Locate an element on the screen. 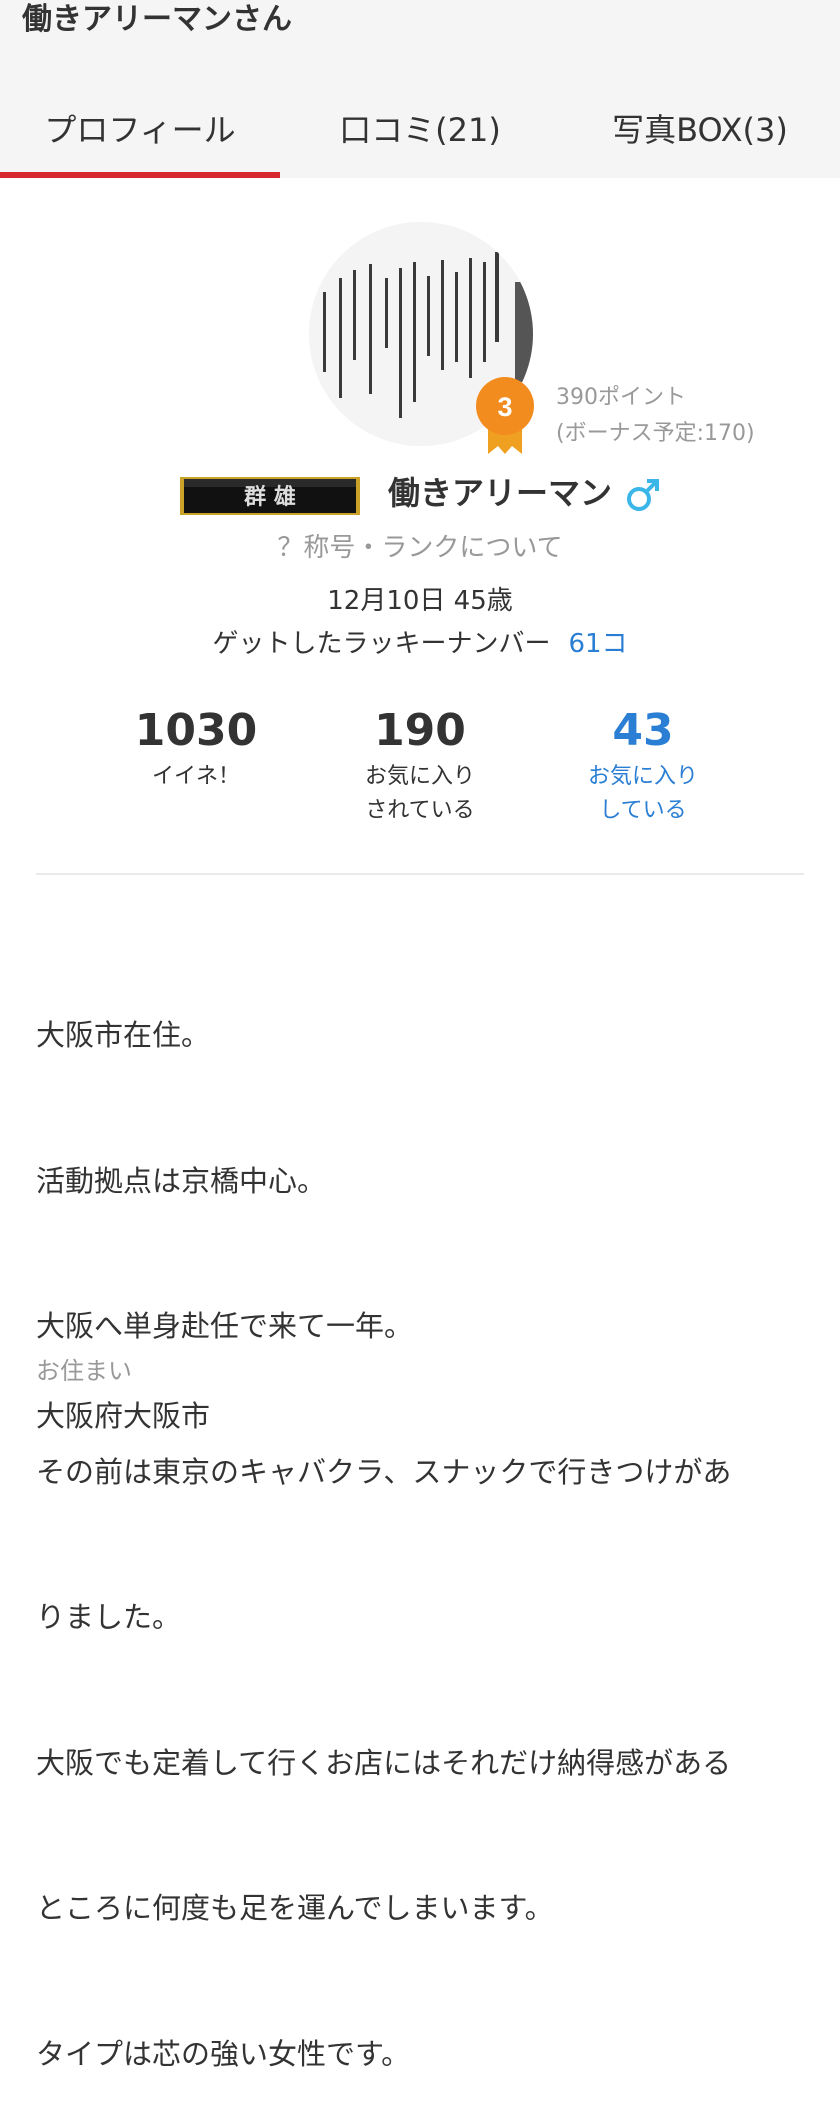 This screenshot has width=840, height=2127. birthday-age: 12月10日 45歳 is located at coordinates (420, 601).